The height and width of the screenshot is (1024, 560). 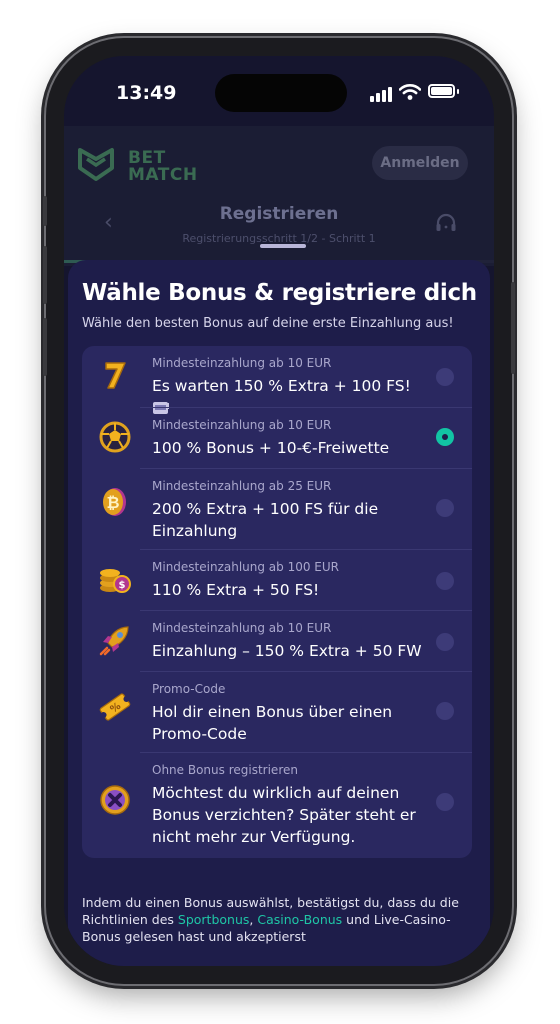 I want to click on phone-volume-up, so click(x=45, y=275).